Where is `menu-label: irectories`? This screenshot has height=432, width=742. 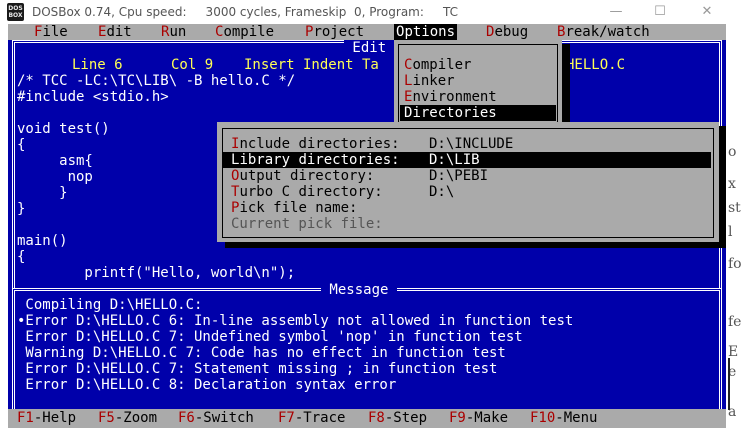
menu-label: irectories is located at coordinates (454, 113).